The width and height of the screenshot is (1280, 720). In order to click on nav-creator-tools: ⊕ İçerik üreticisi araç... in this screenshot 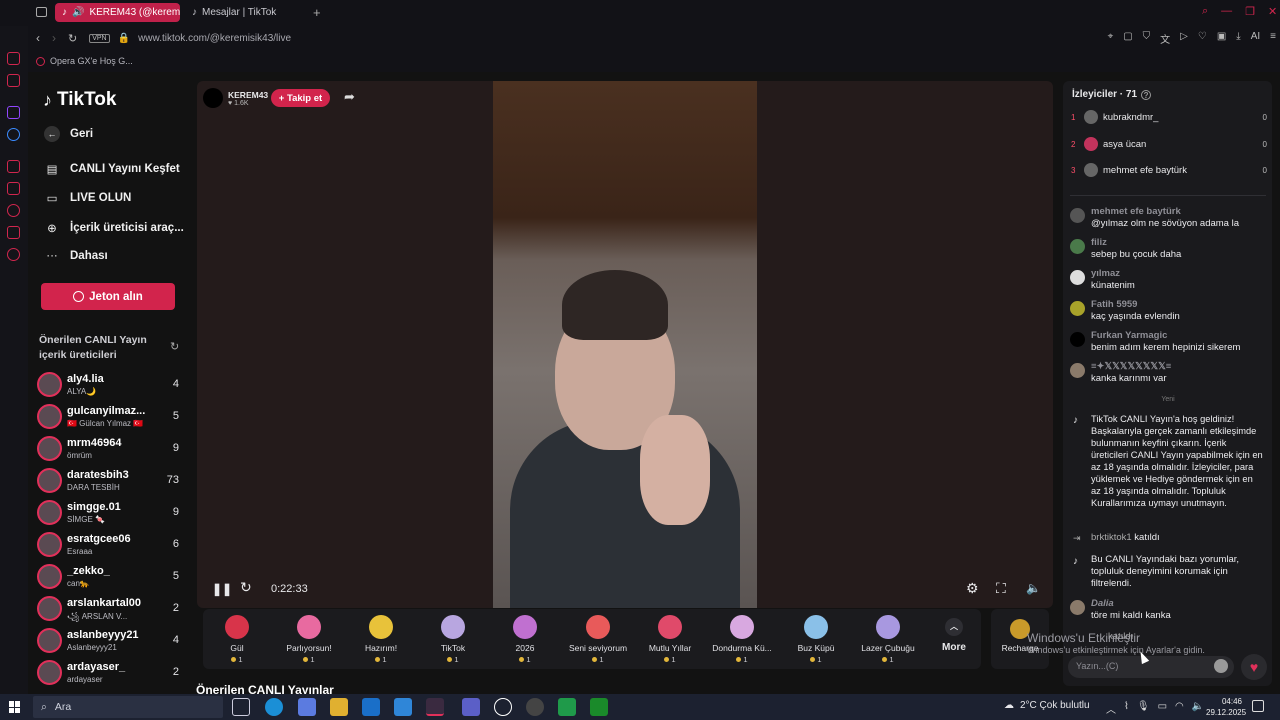, I will do `click(114, 228)`.